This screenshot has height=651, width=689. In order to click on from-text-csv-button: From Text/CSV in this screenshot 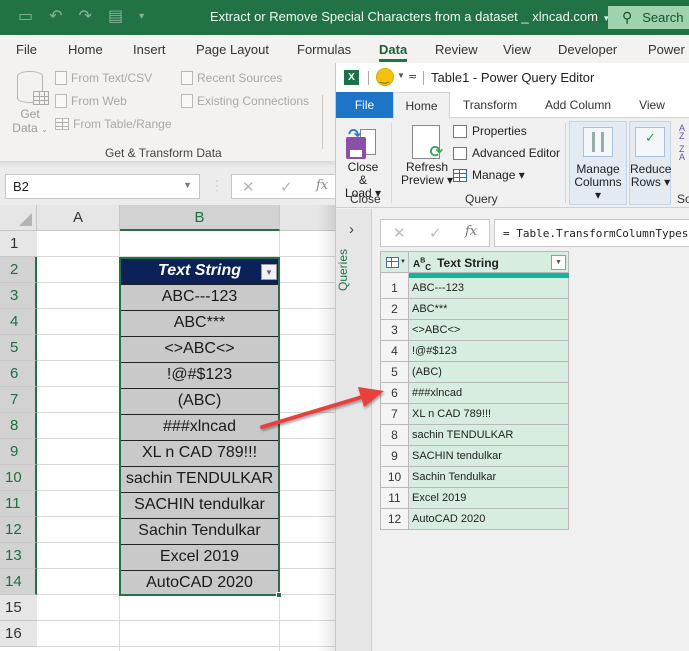, I will do `click(103, 78)`.